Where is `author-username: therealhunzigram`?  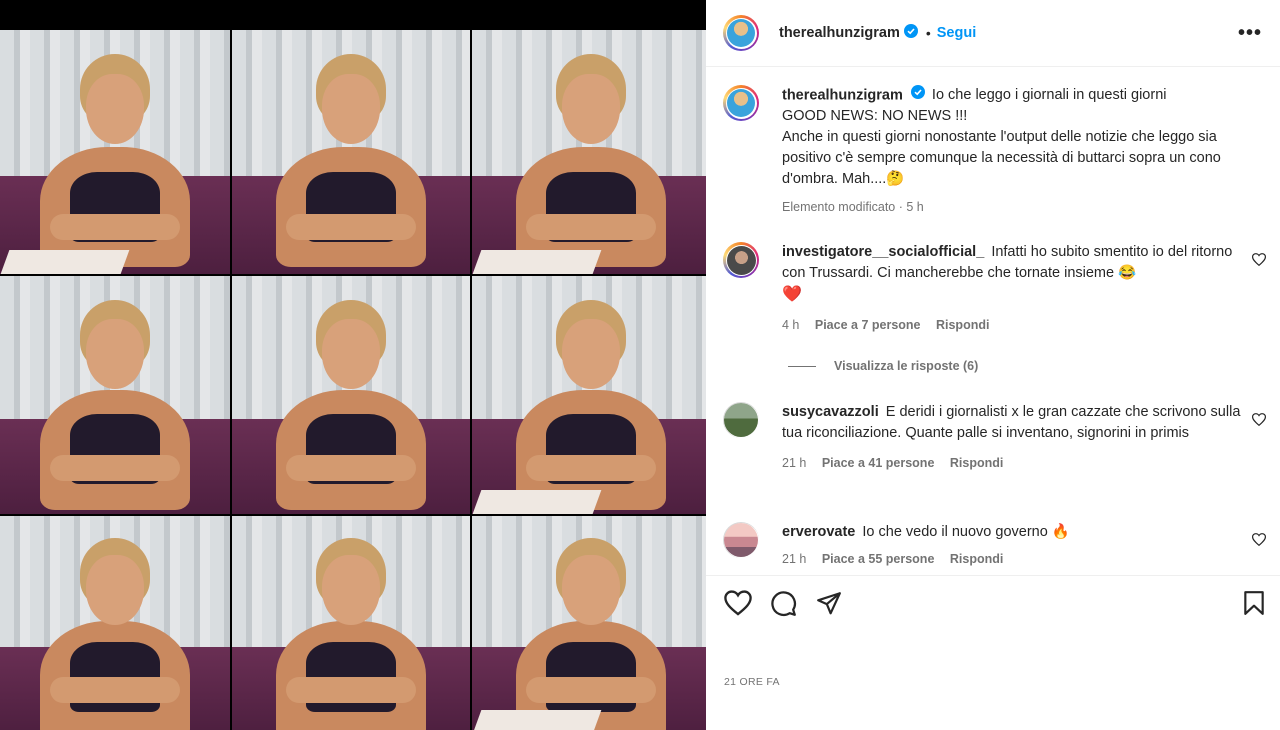 author-username: therealhunzigram is located at coordinates (839, 33).